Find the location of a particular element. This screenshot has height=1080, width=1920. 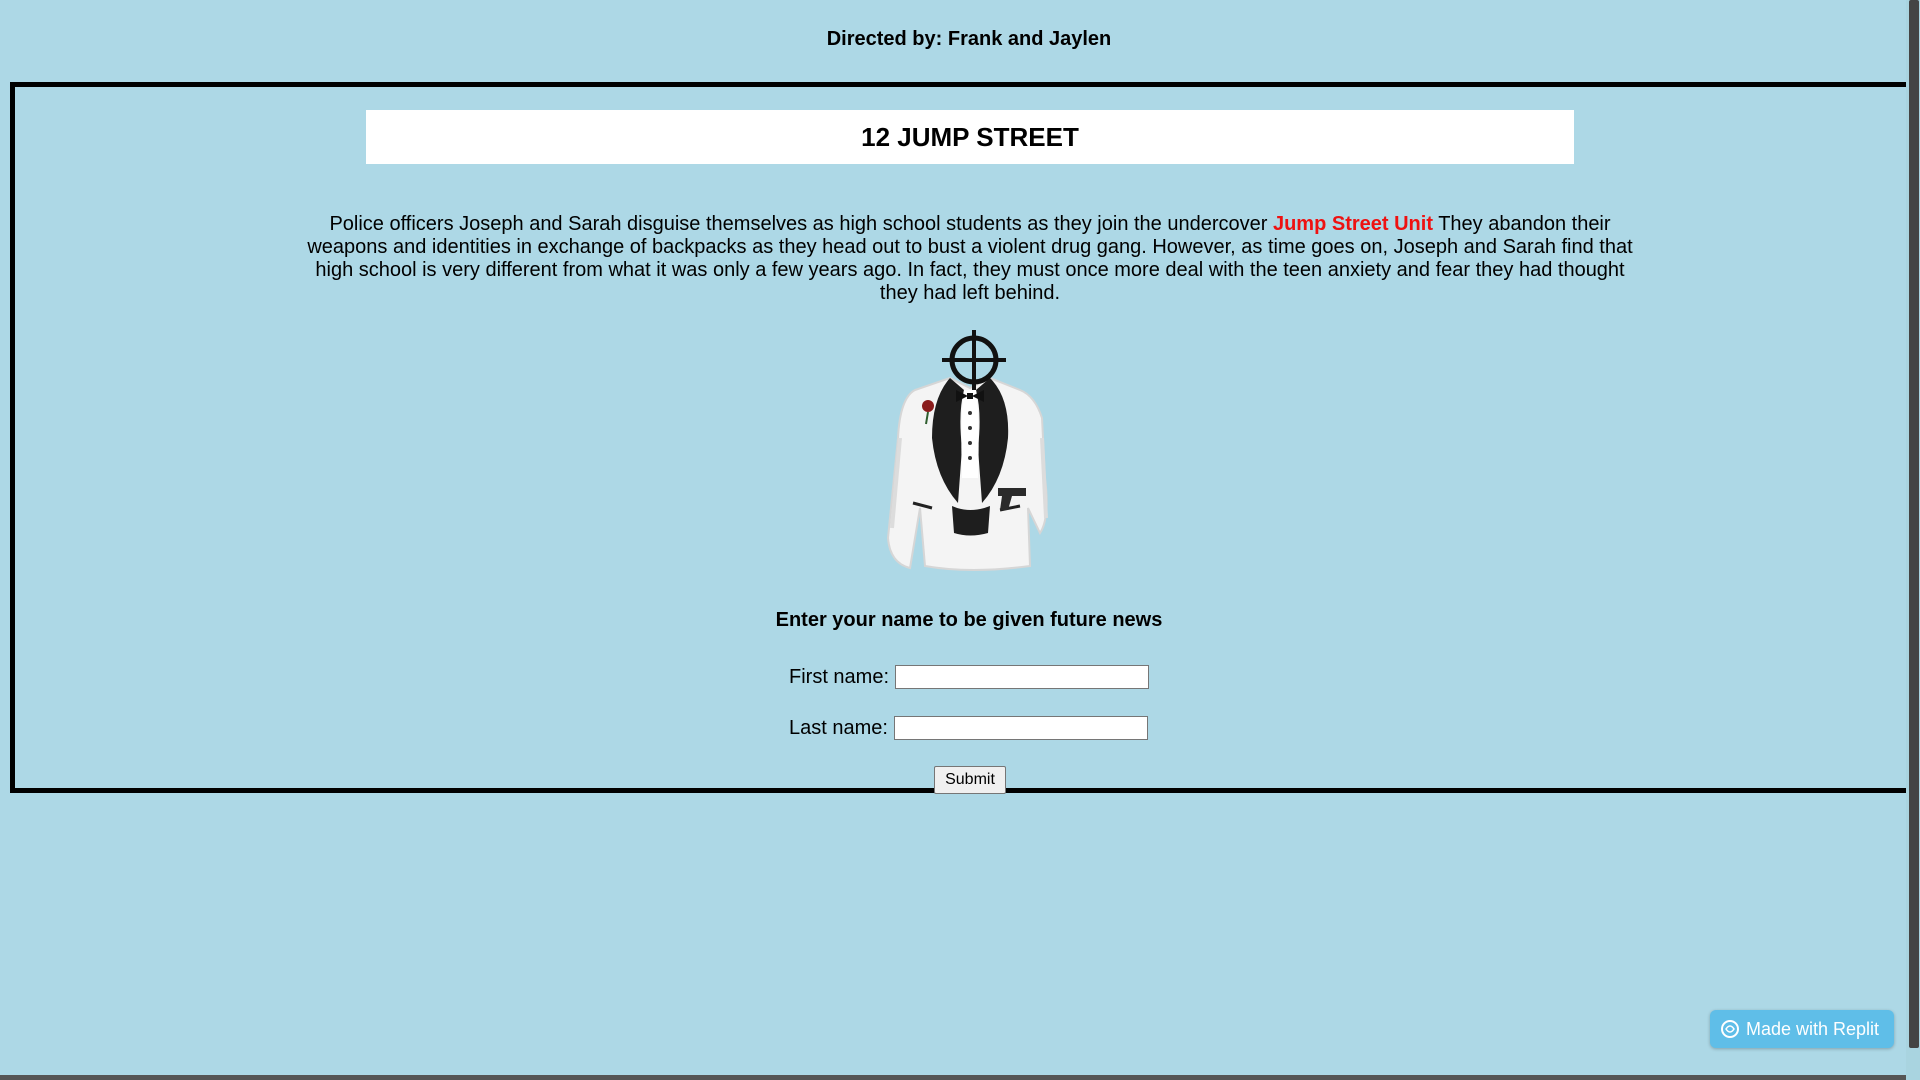

first-name-input is located at coordinates (1022, 677).